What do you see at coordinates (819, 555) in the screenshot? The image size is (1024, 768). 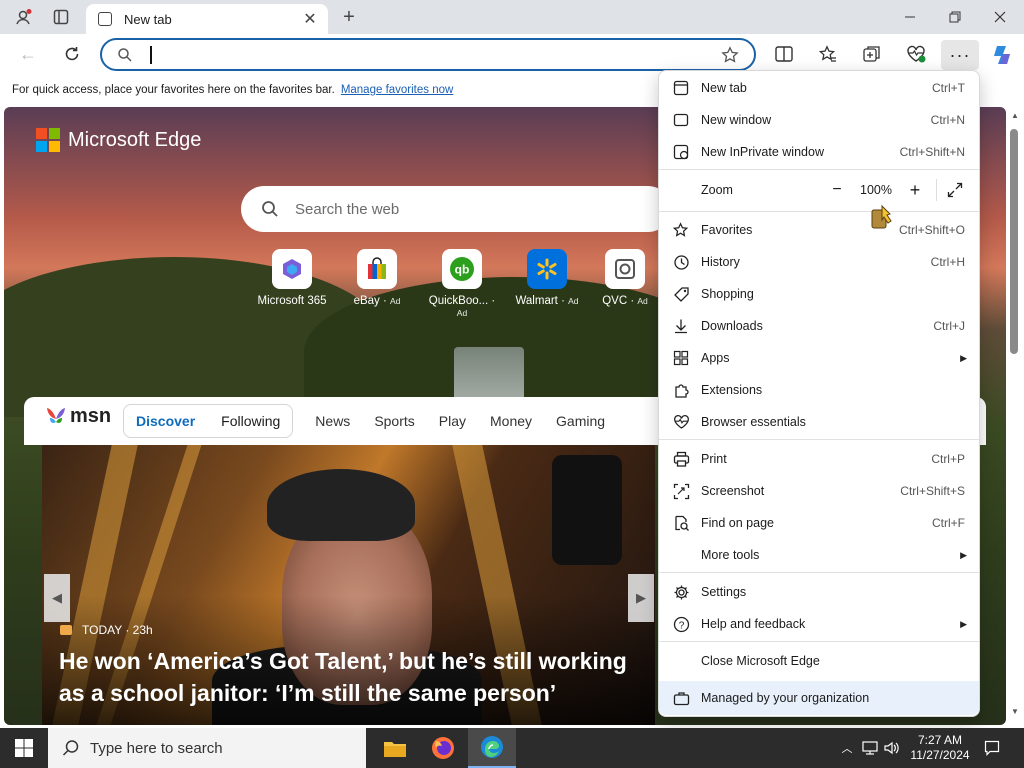 I see `menu-item-more-tools: More tools ▶` at bounding box center [819, 555].